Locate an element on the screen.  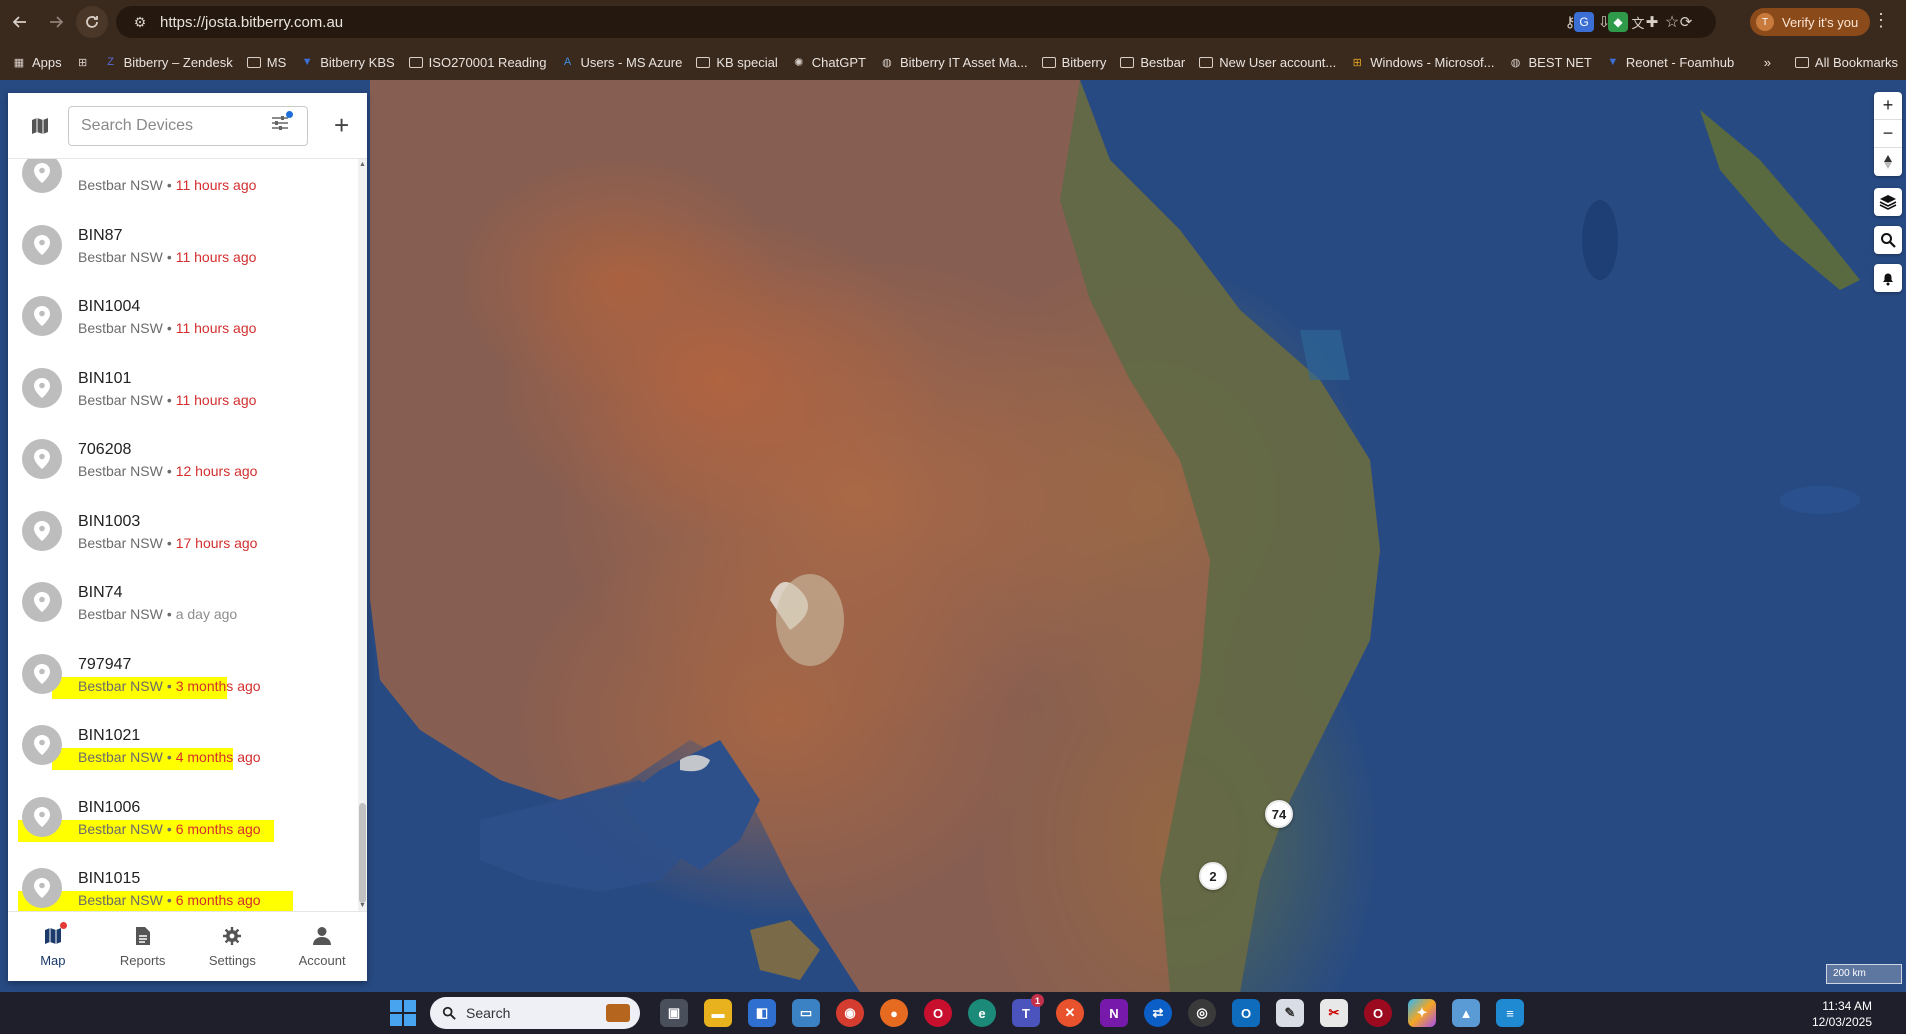
bookmark-item: ▼ Reonet - Foamhub is located at coordinates (1670, 62).